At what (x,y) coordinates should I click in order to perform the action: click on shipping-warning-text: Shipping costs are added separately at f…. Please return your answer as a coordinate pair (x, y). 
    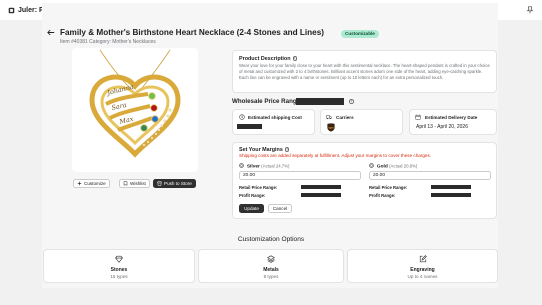
    Looking at the image, I should click on (335, 155).